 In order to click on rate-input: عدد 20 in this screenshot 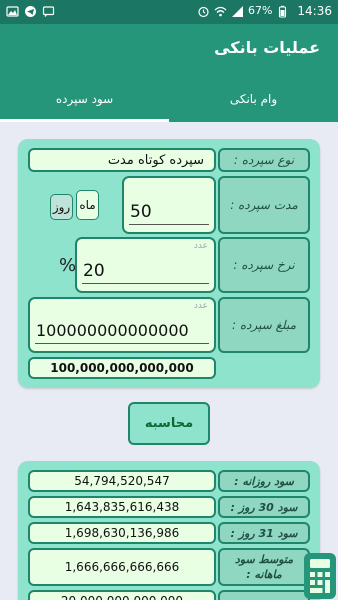, I will do `click(145, 265)`.